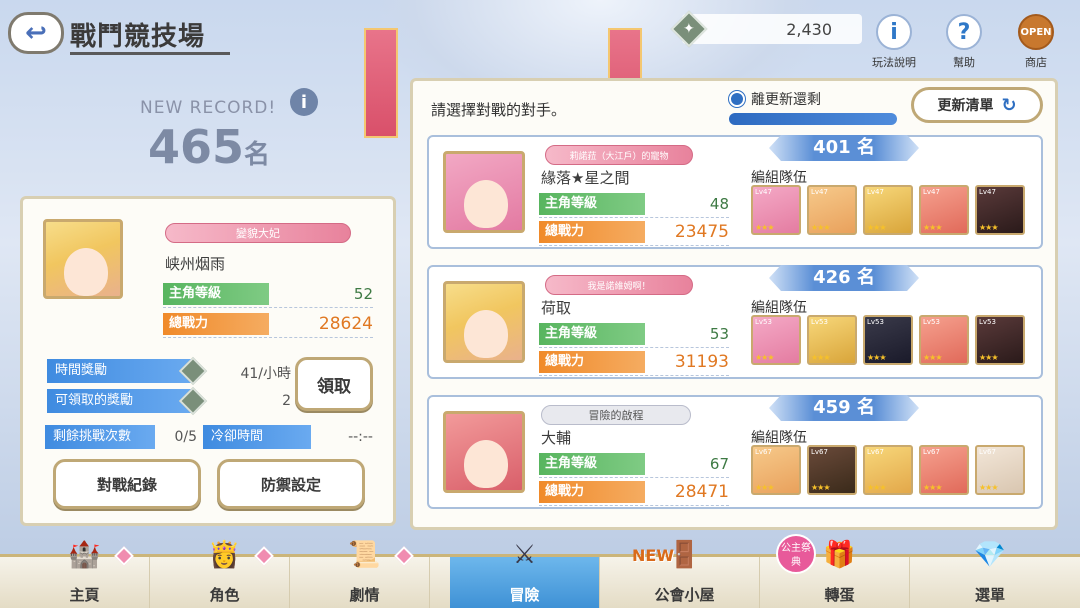 This screenshot has height=608, width=1080. I want to click on opponent-title-tag: 冒險的啟程, so click(616, 415).